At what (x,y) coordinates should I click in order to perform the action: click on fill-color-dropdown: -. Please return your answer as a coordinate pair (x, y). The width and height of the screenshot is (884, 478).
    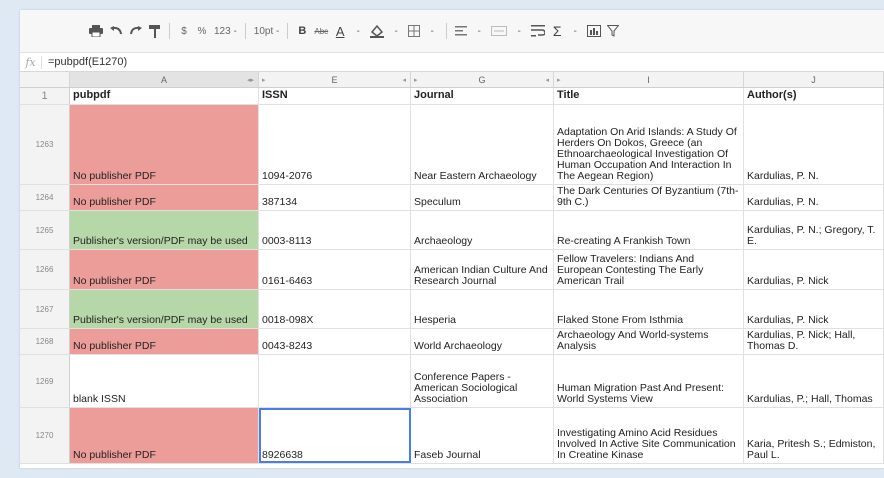
    Looking at the image, I should click on (396, 31).